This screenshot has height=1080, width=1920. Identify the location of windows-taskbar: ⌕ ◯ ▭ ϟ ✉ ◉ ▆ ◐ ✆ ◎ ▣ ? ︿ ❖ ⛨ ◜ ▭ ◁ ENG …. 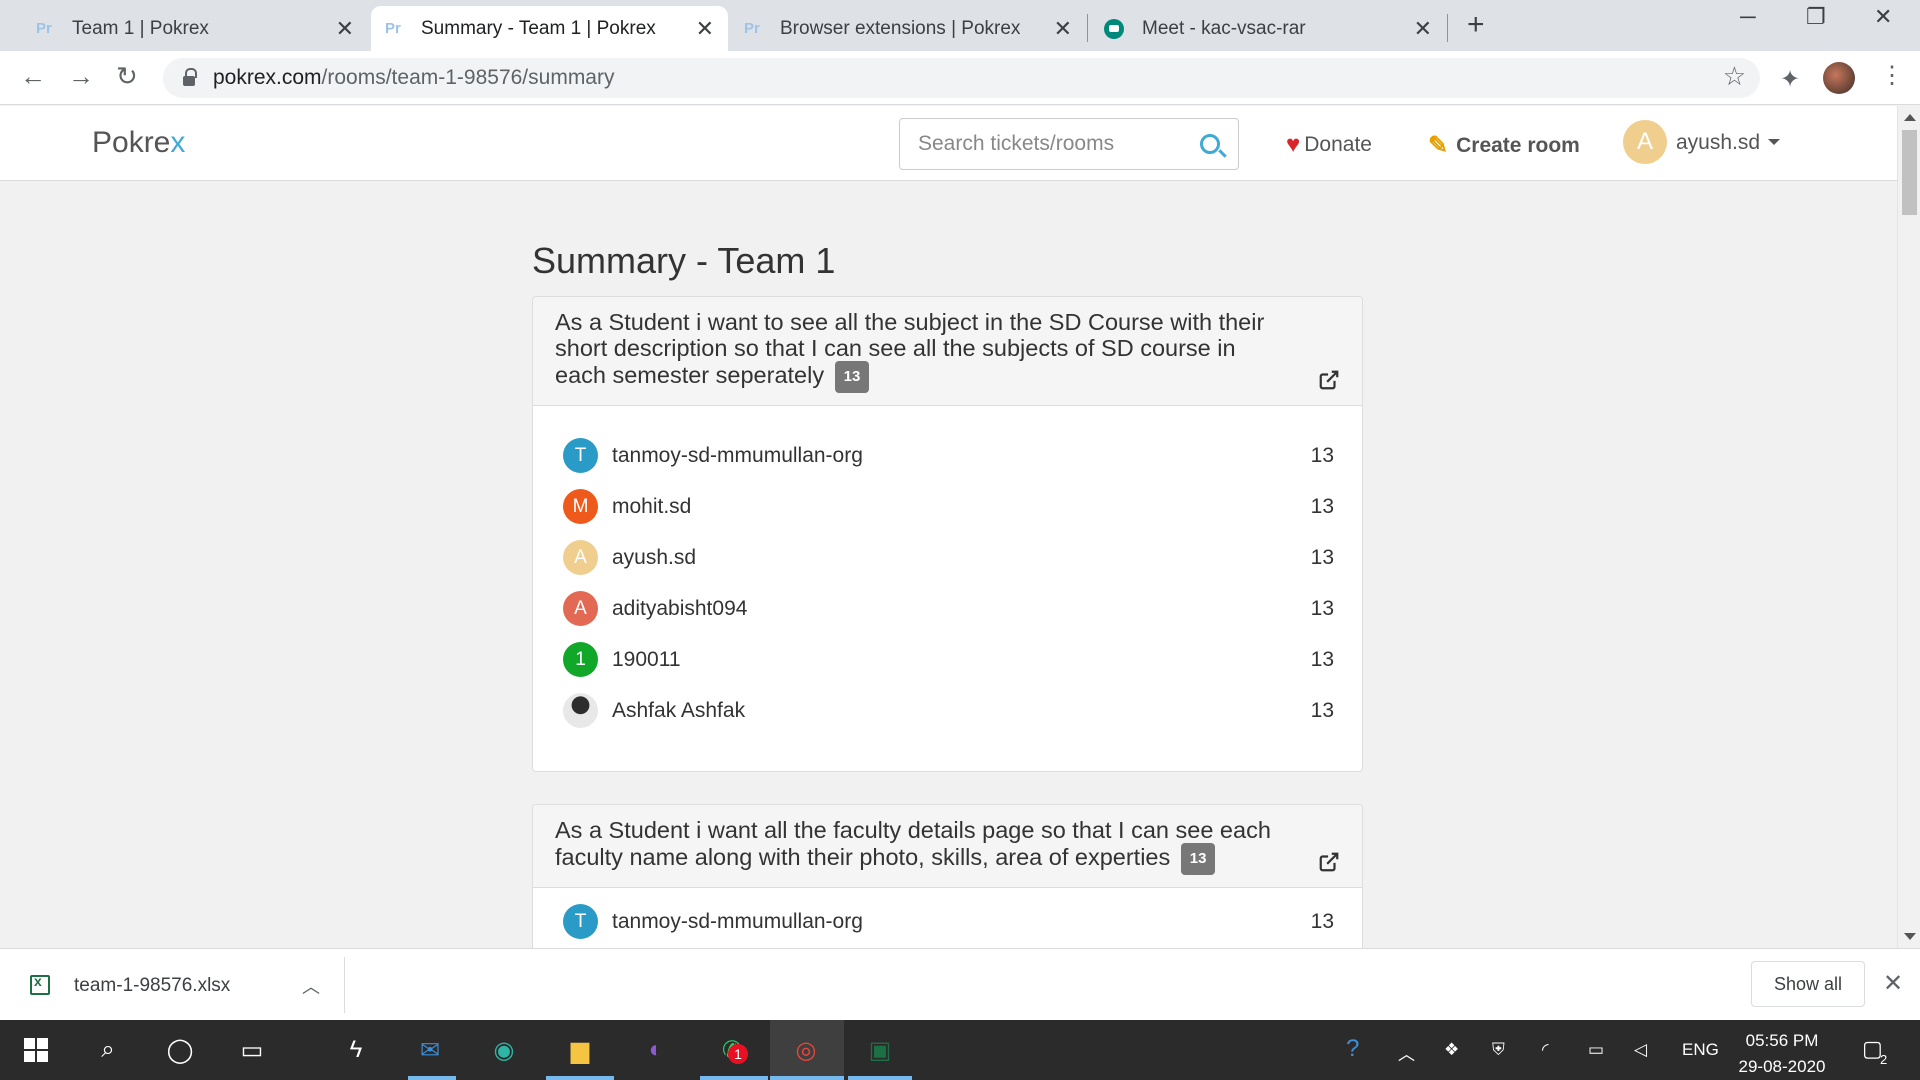
(960, 1050).